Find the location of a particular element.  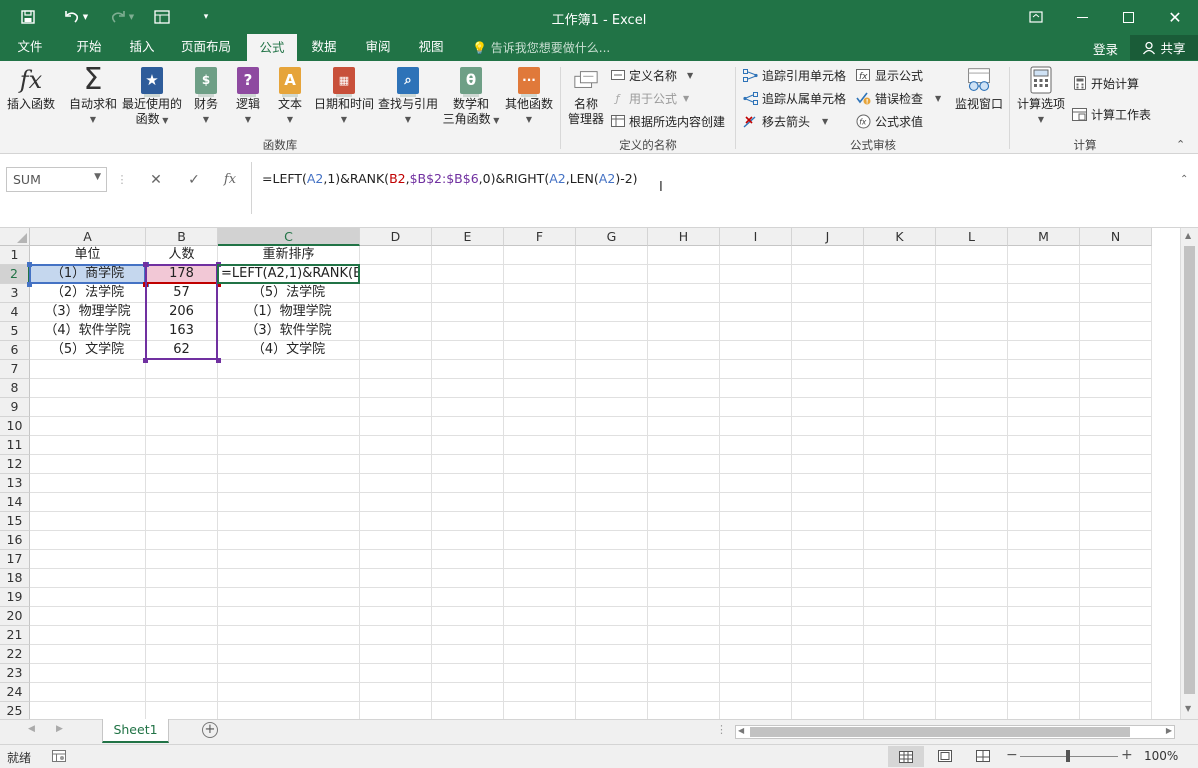

cell-i7 is located at coordinates (756, 369).